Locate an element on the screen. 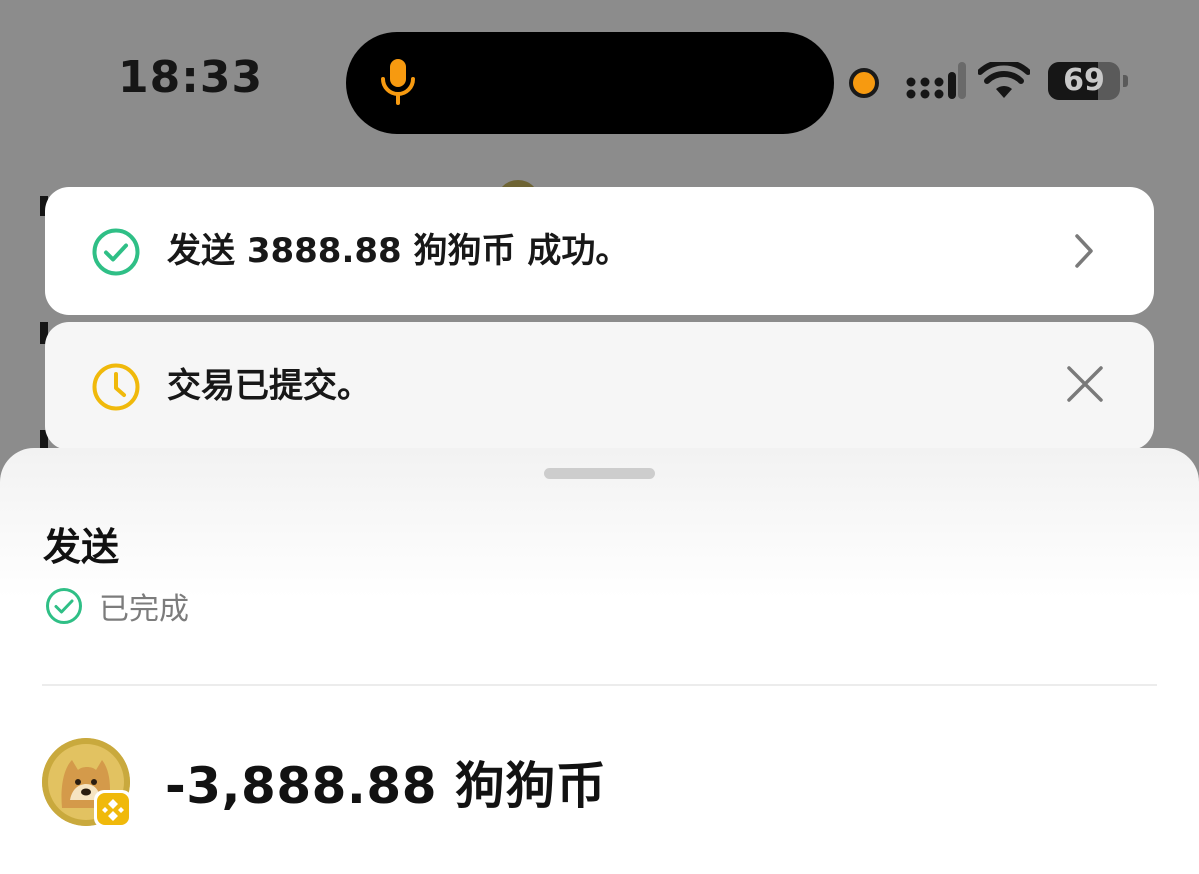 The image size is (1199, 874). sheet-title: 发送 is located at coordinates (81, 547).